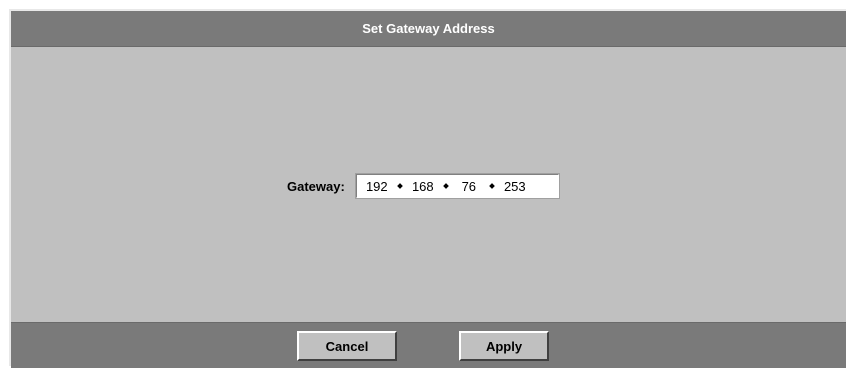 Image resolution: width=846 pixels, height=368 pixels. Describe the element at coordinates (316, 186) in the screenshot. I see `gateway-label: Gateway:` at that location.